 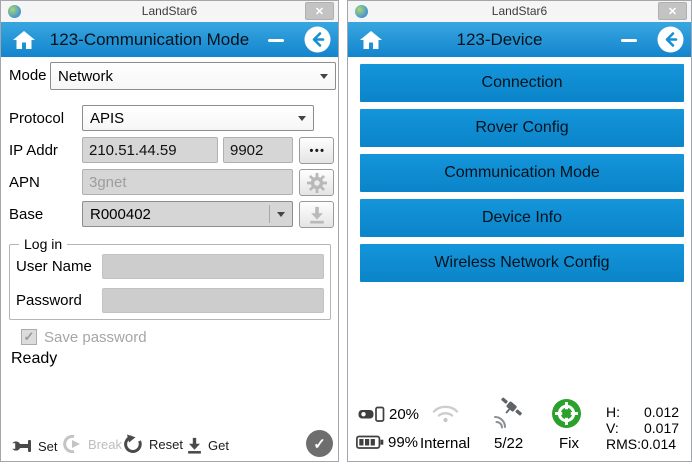 I want to click on apn-input, so click(x=187, y=182).